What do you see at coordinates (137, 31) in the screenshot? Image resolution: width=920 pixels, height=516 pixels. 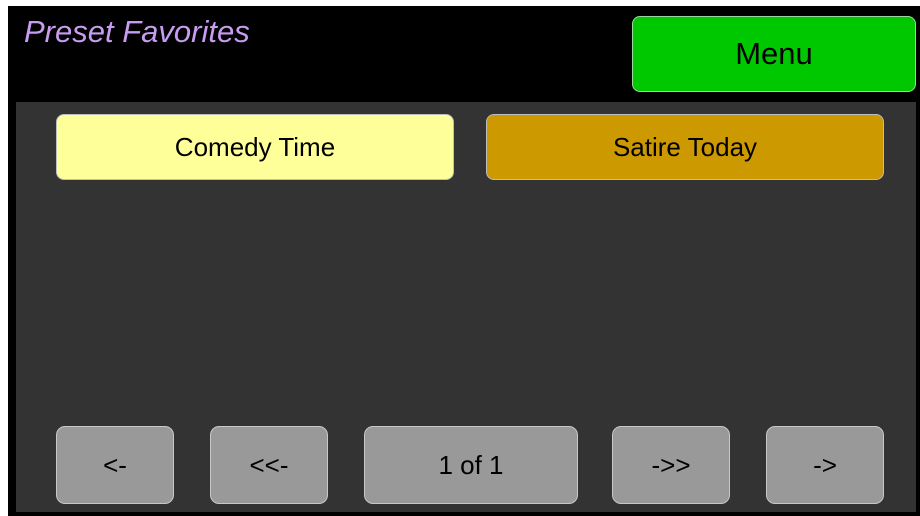 I see `page-title: Preset Favorites` at bounding box center [137, 31].